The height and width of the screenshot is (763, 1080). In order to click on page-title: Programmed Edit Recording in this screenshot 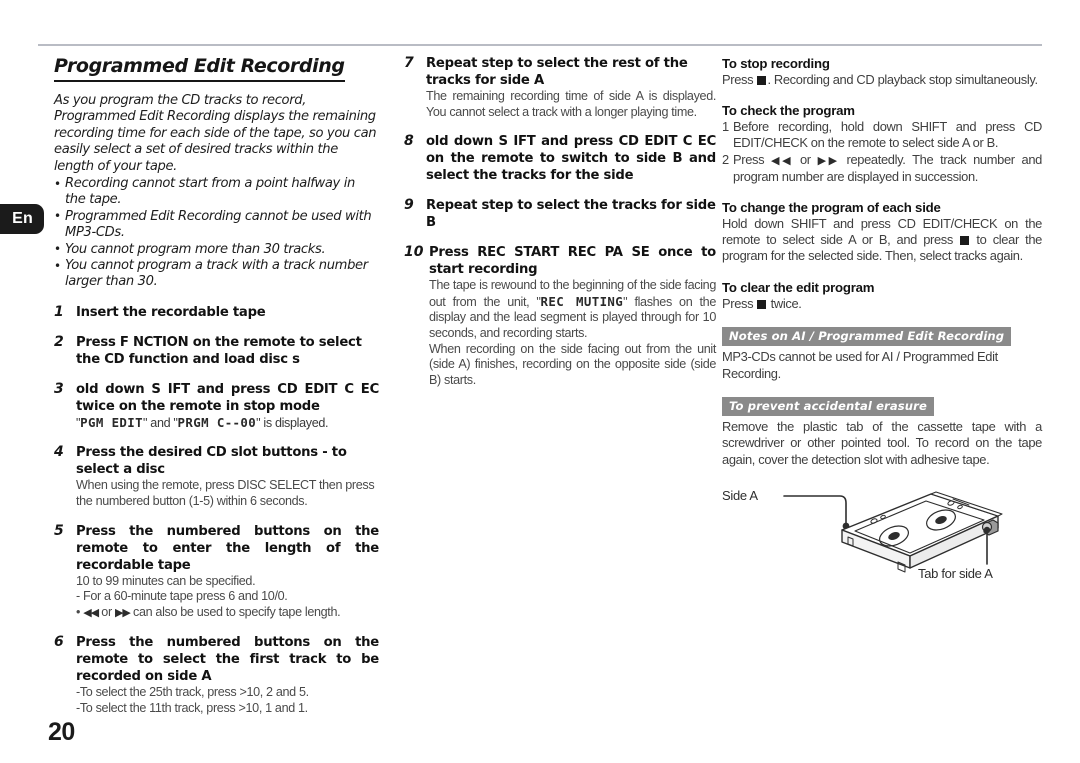, I will do `click(199, 68)`.